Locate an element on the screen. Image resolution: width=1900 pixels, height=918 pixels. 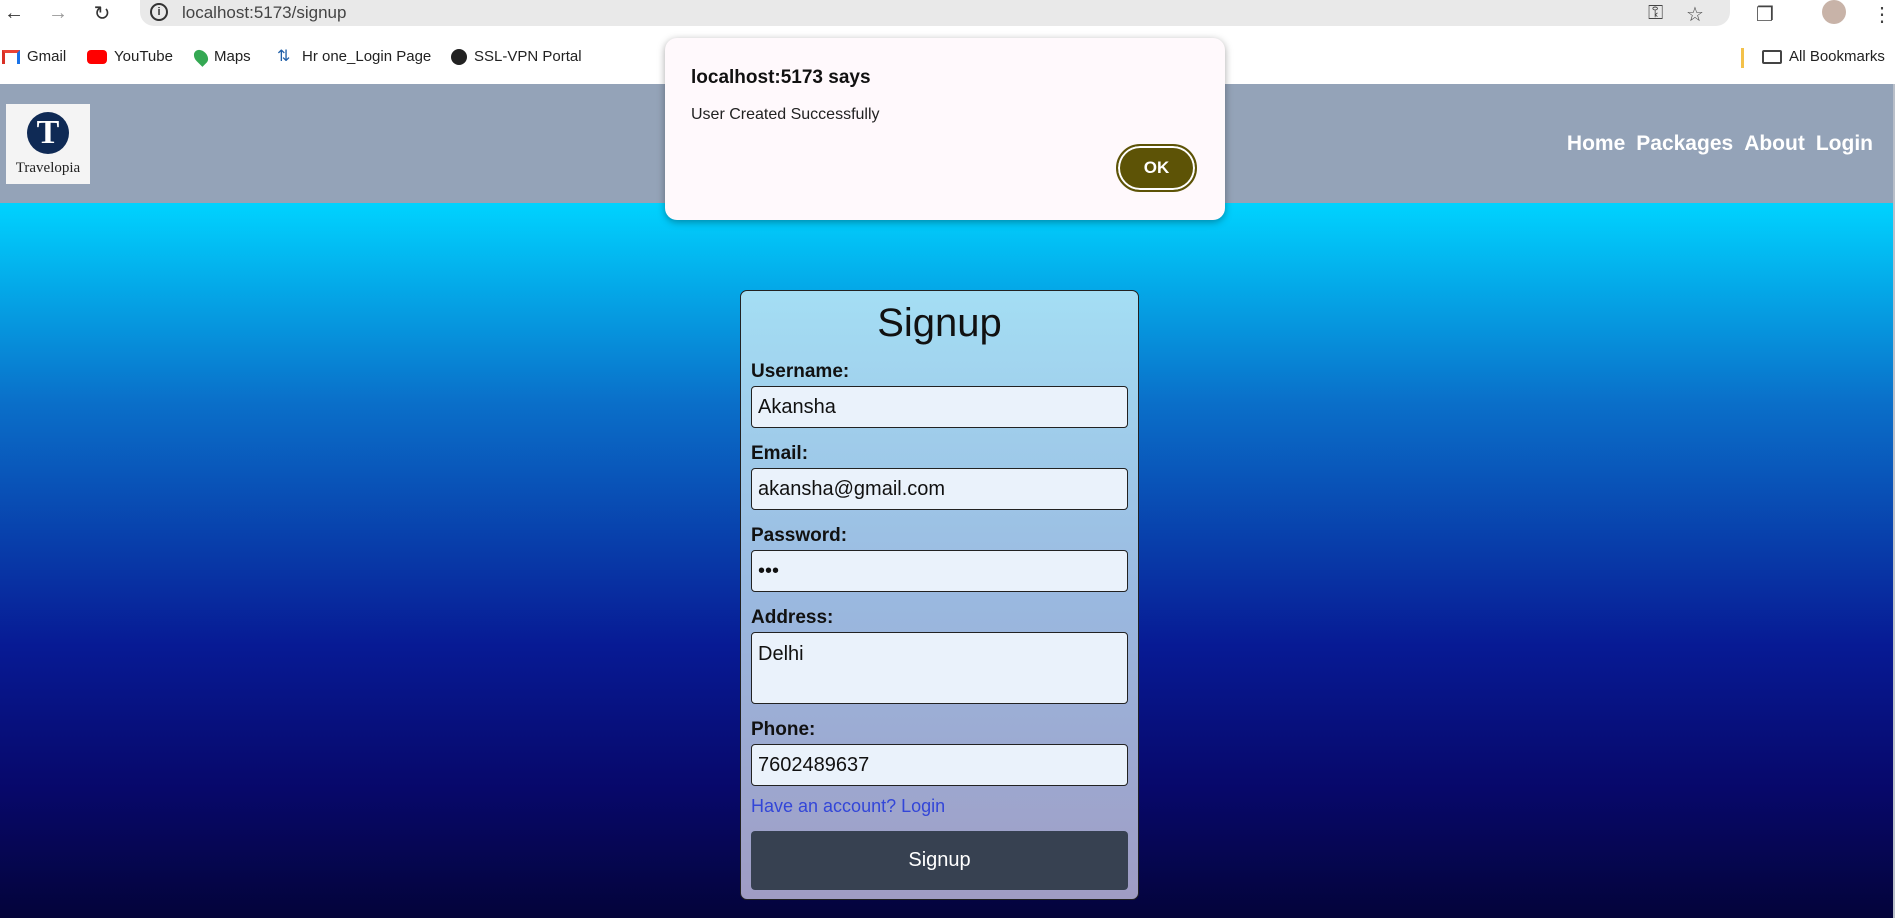
password-input: ••• is located at coordinates (939, 571).